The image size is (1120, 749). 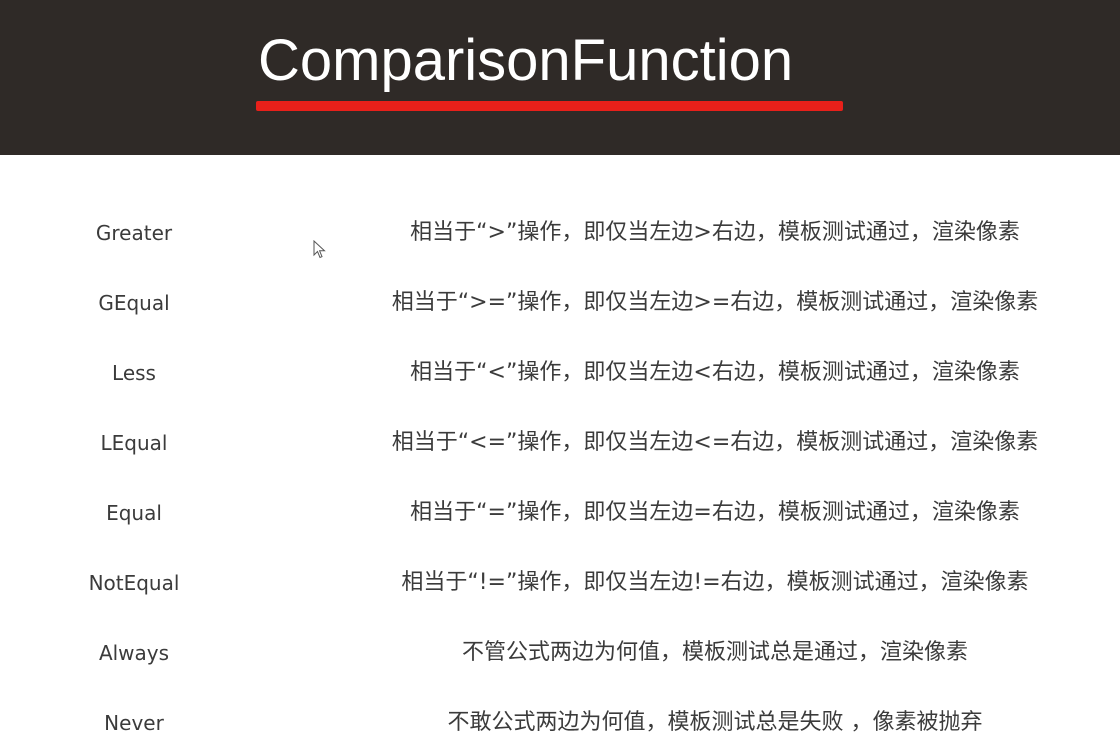 What do you see at coordinates (134, 233) in the screenshot?
I see `term-label: Greater` at bounding box center [134, 233].